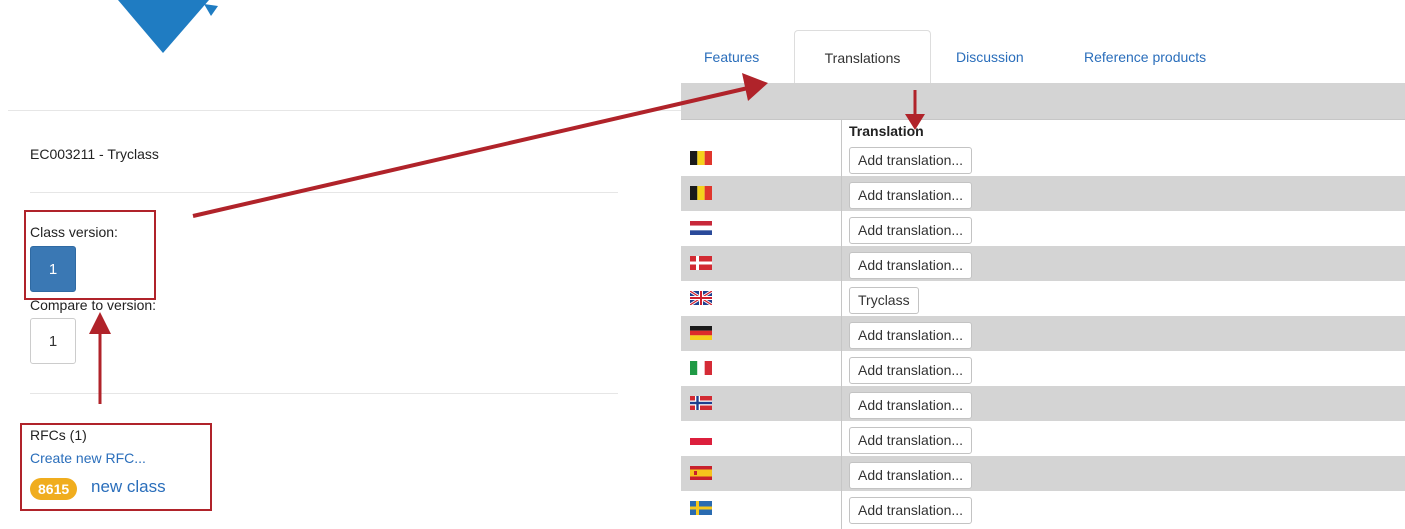 This screenshot has width=1405, height=529. Describe the element at coordinates (94, 154) in the screenshot. I see `class-title: EC003211 - Tryclass` at that location.